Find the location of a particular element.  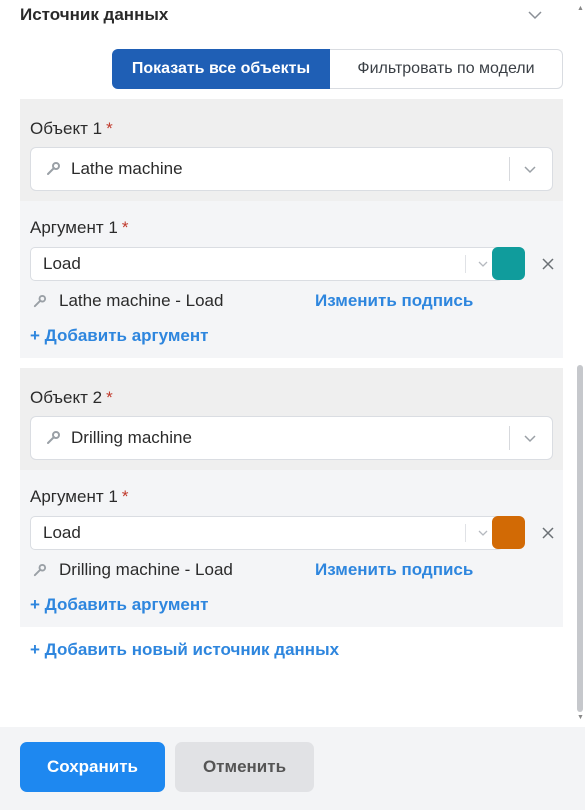

object-select-value: Lathe machine is located at coordinates (127, 168).